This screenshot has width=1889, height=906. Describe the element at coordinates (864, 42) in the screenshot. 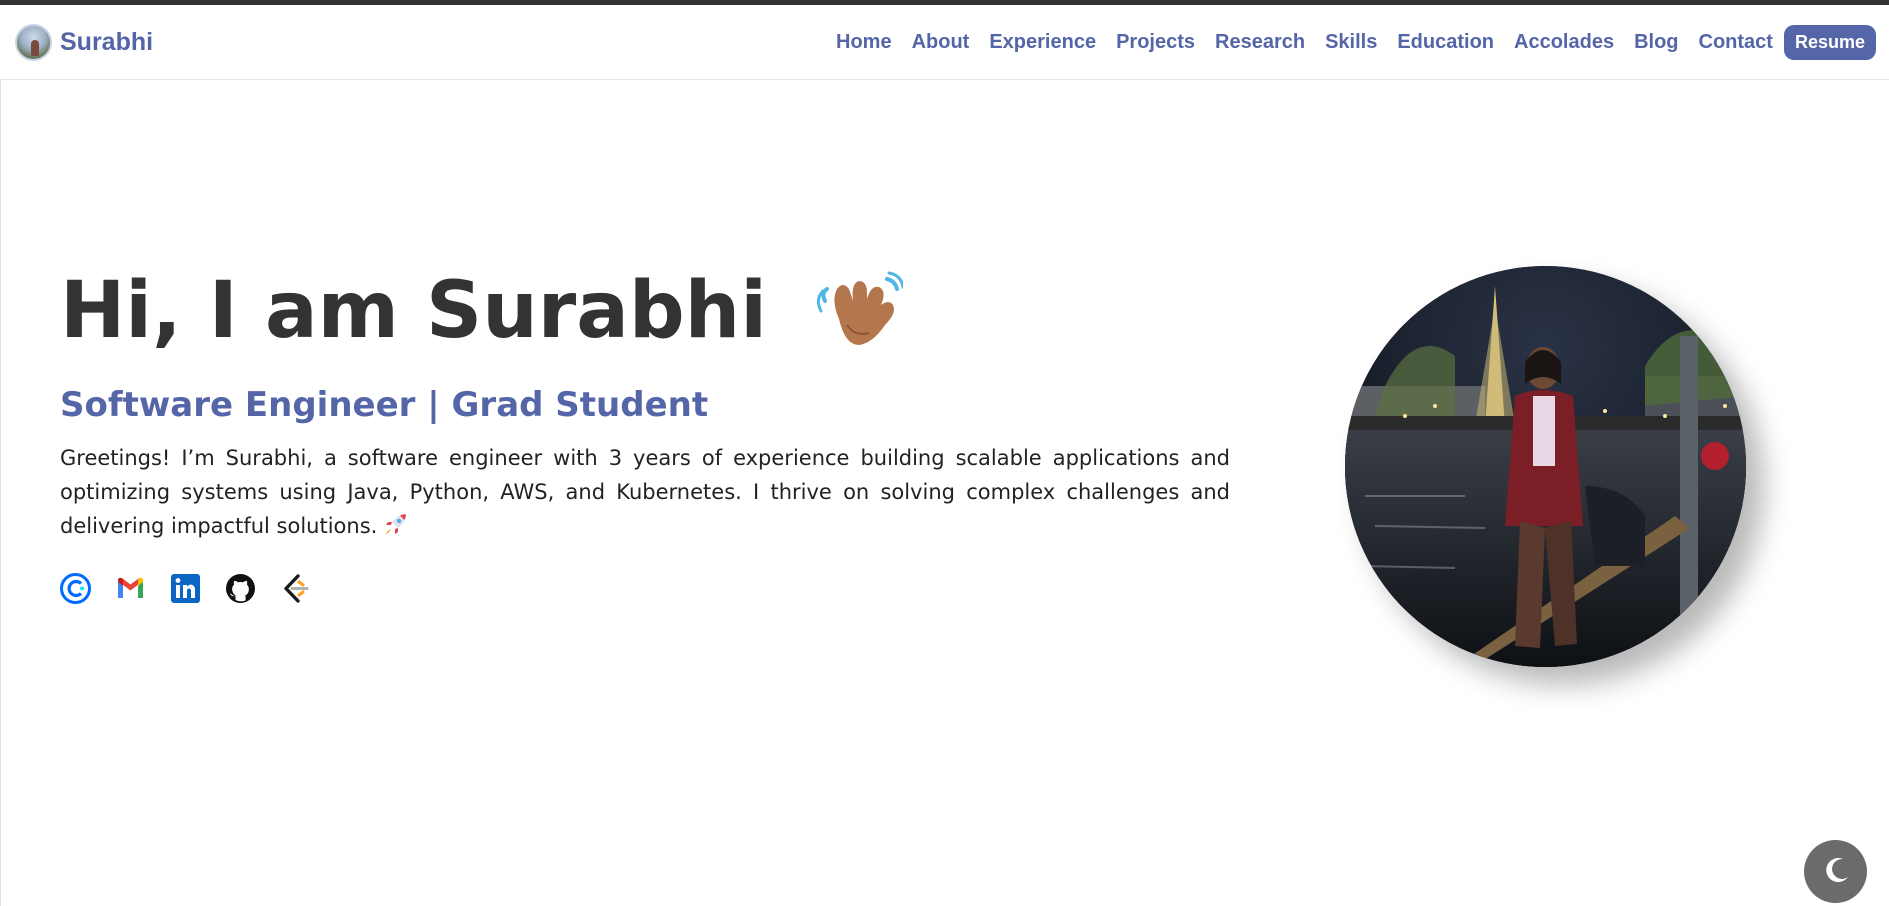

I see `nav-link-home: Home` at that location.